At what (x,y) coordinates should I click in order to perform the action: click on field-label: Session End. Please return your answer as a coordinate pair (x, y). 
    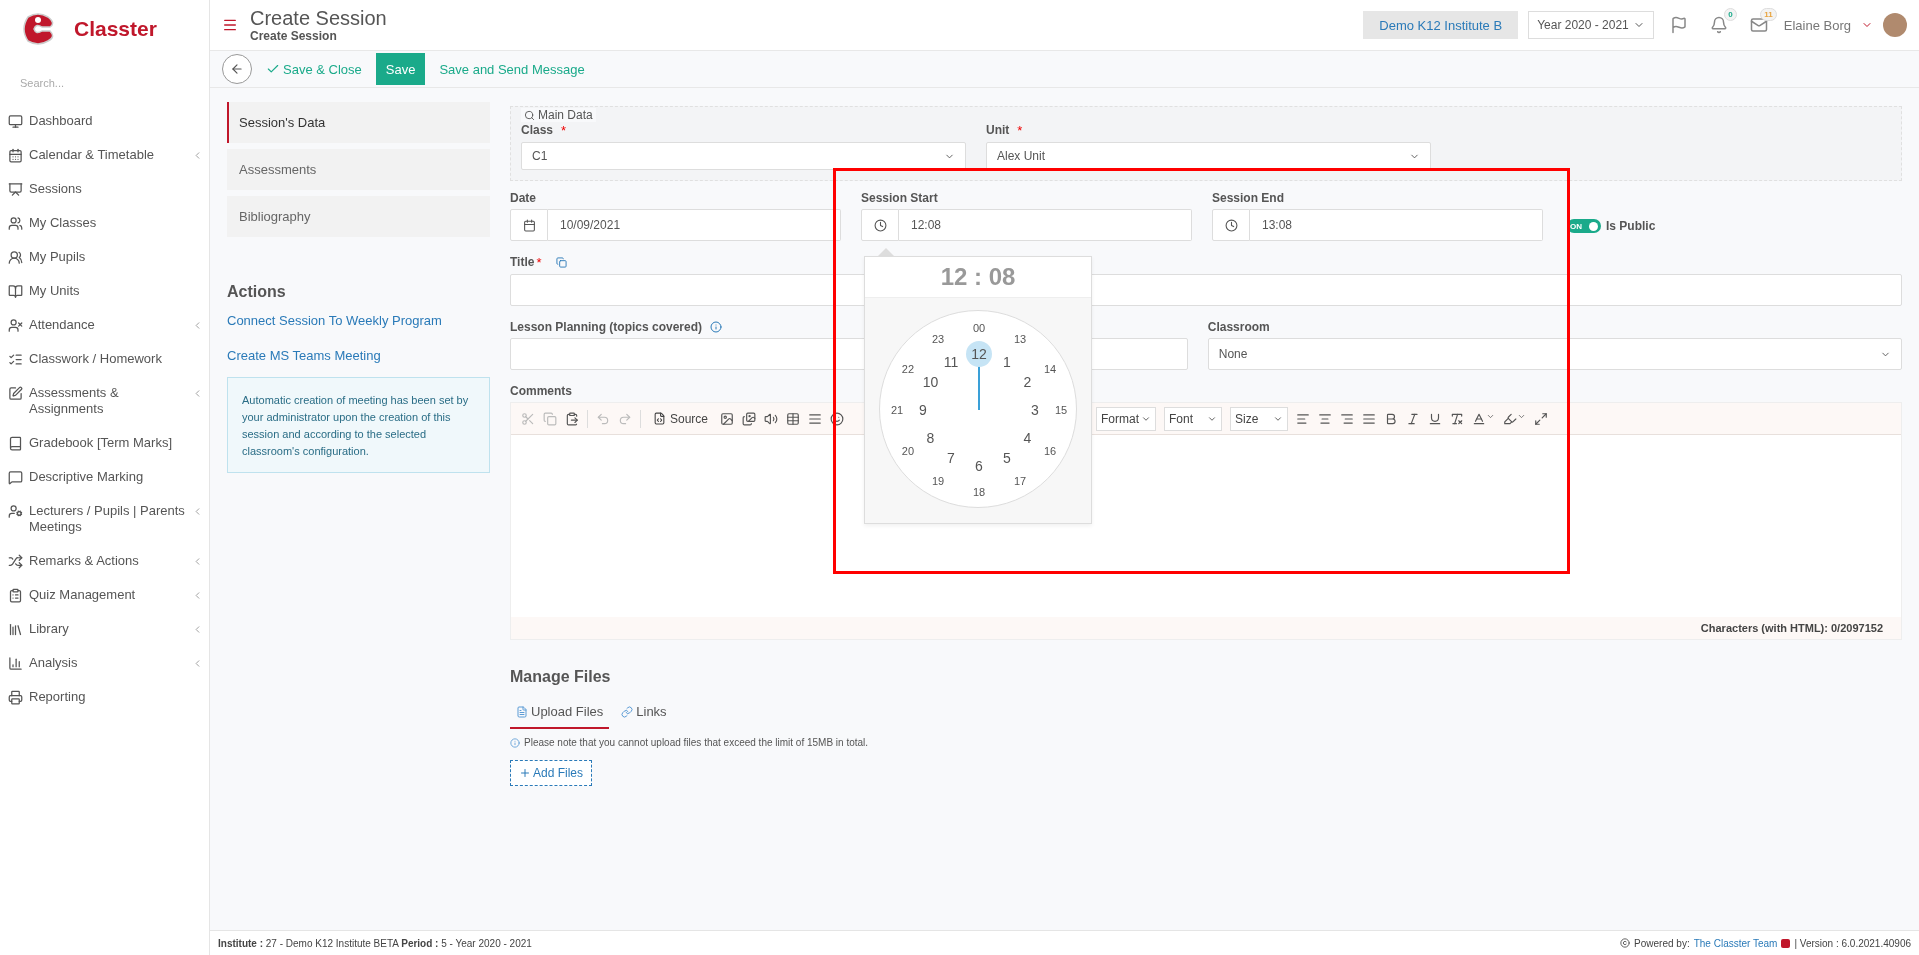
    Looking at the image, I should click on (1248, 198).